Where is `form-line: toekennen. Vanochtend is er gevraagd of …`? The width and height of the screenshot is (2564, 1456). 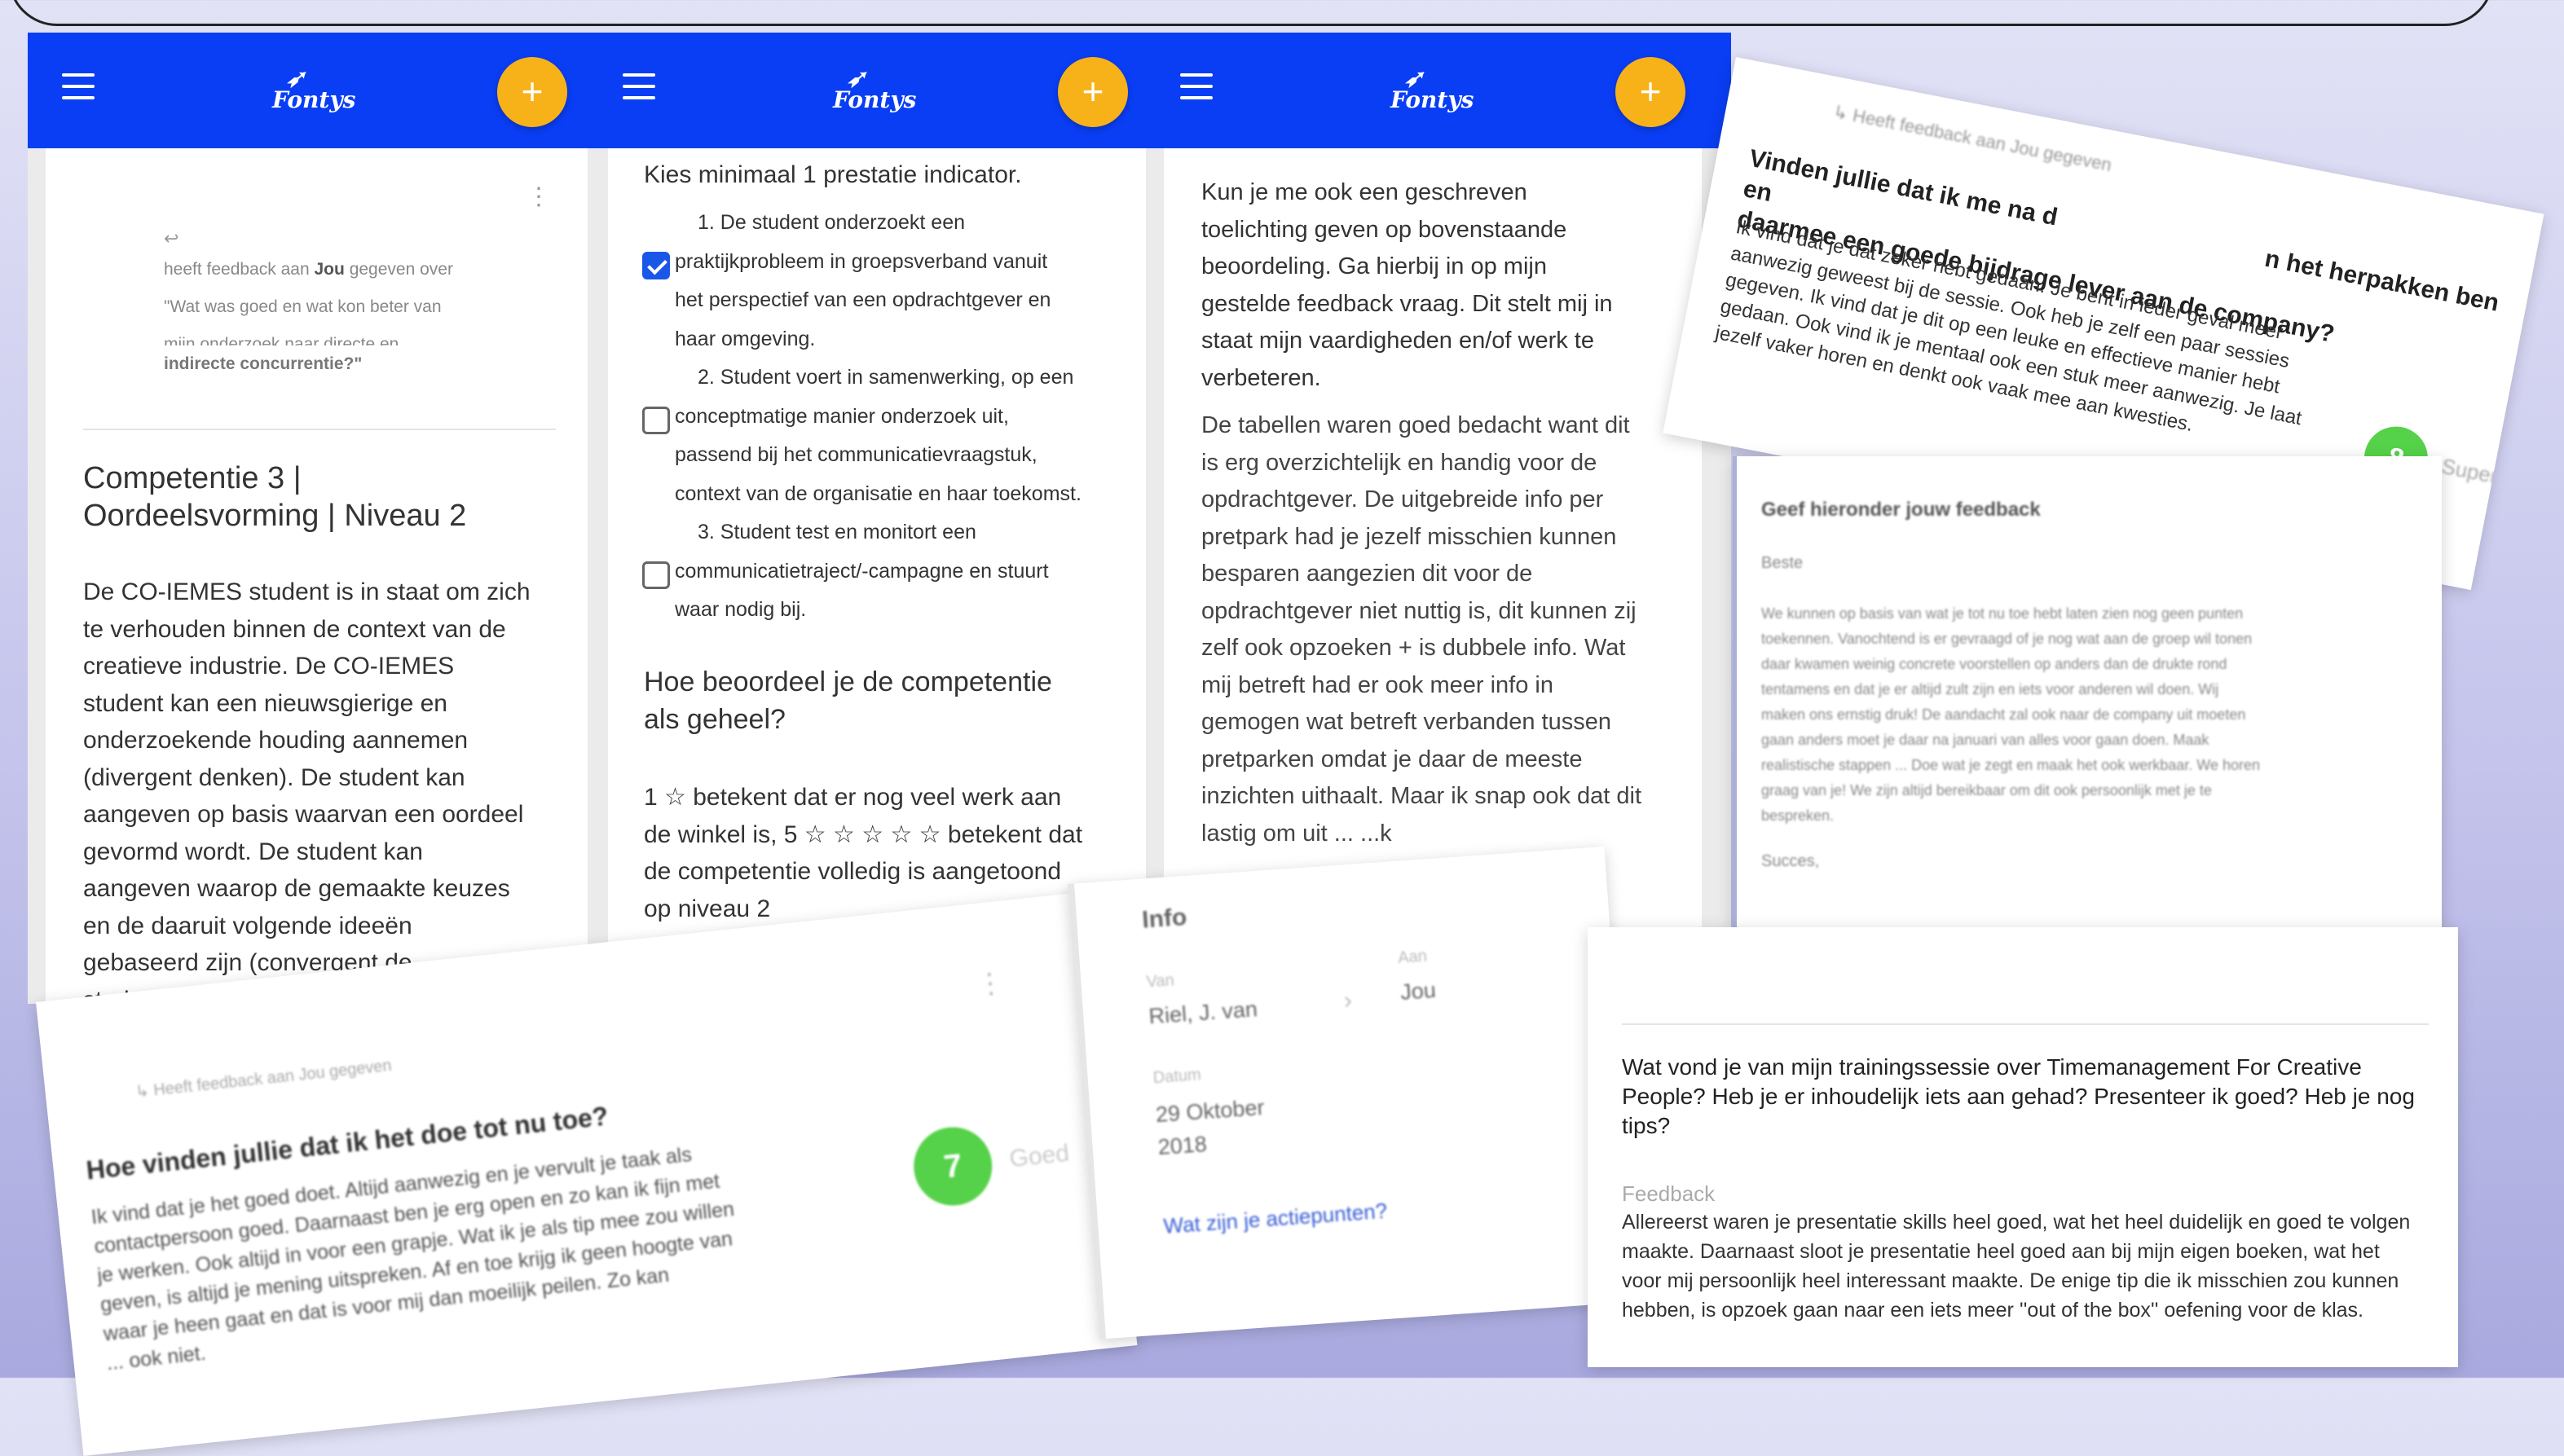
form-line: toekennen. Vanochtend is er gevraagd of … is located at coordinates (2007, 639).